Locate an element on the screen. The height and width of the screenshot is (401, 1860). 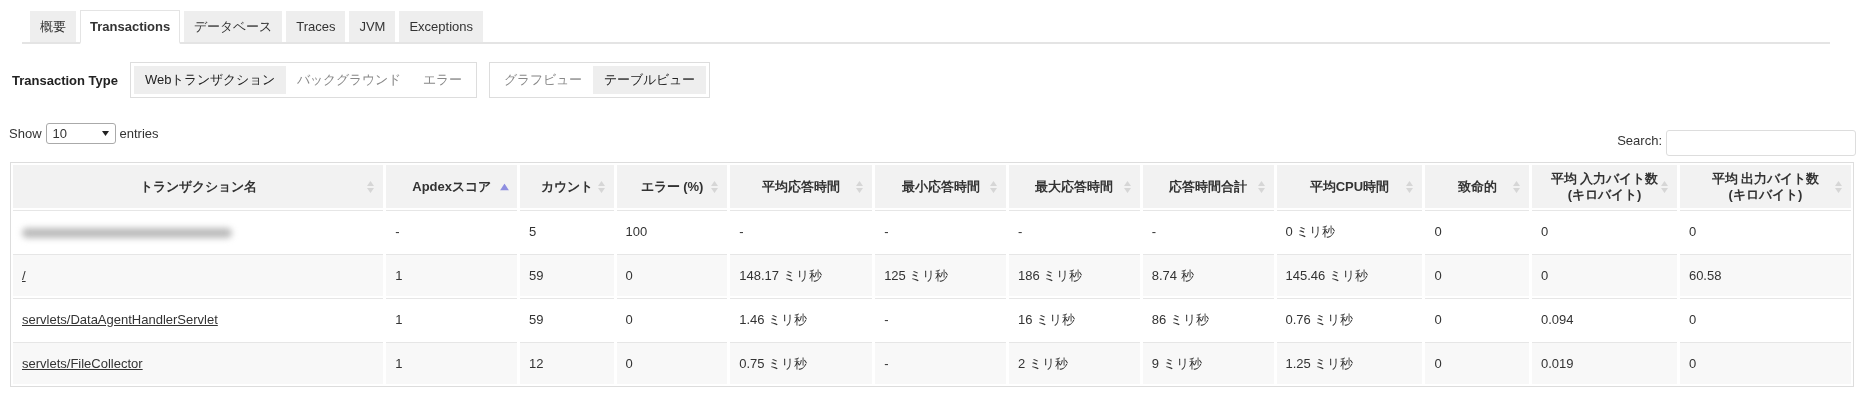
column-header: カウント is located at coordinates (567, 186).